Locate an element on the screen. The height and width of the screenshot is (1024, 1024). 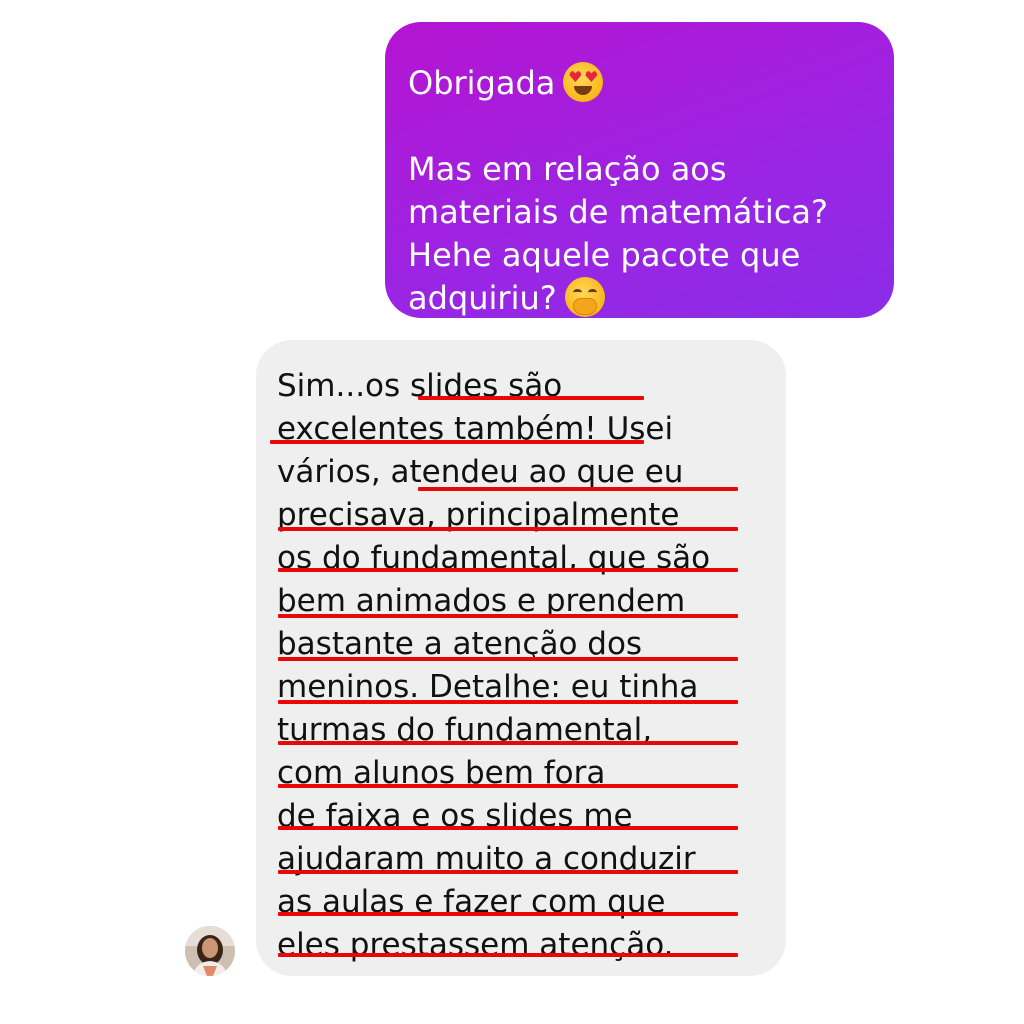
heart-eyes-emoji-icon is located at coordinates (583, 82).